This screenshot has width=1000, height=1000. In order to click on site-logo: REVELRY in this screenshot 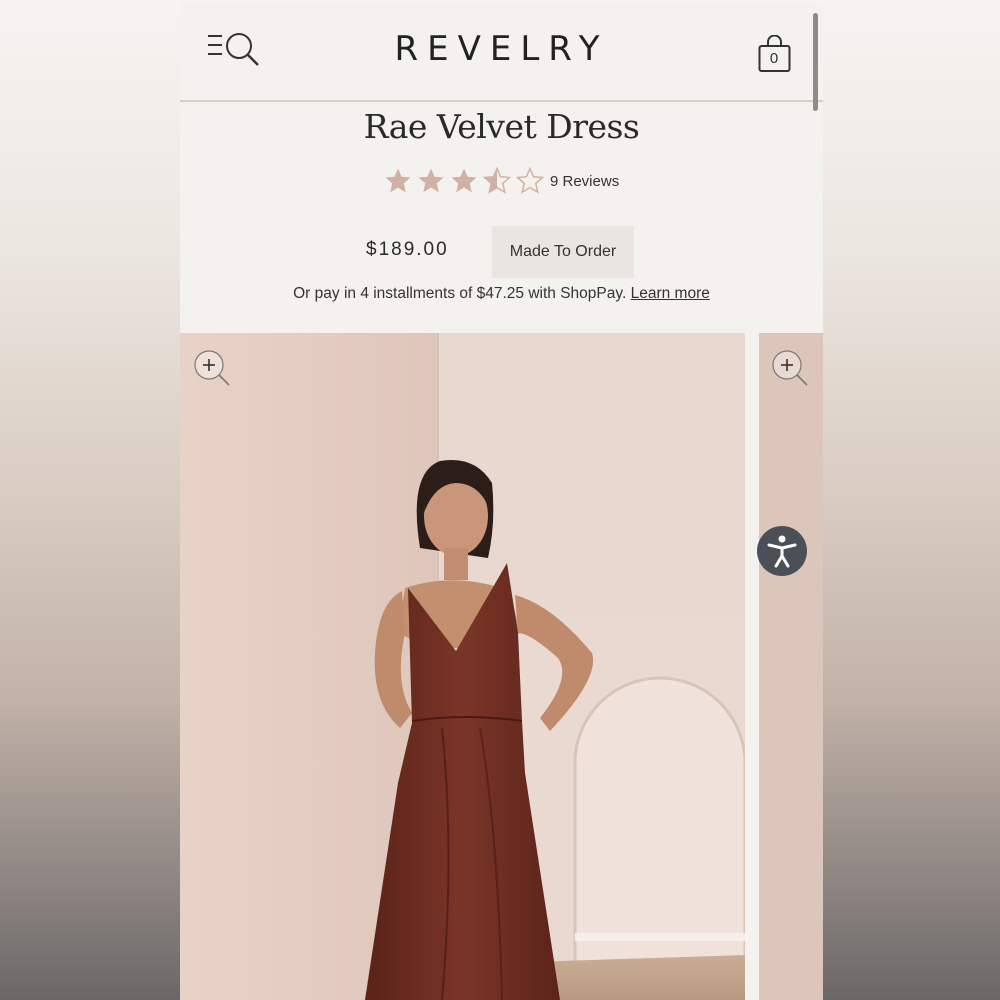, I will do `click(501, 49)`.